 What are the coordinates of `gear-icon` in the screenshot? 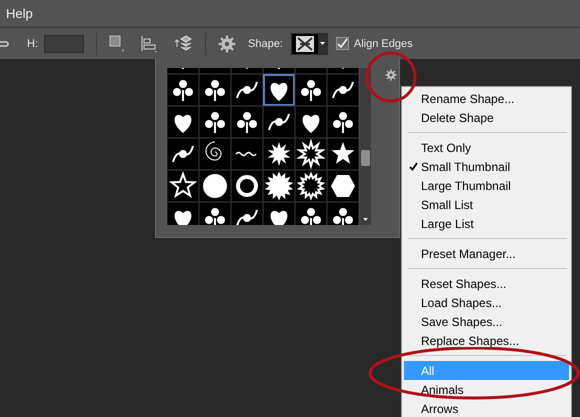 It's located at (227, 43).